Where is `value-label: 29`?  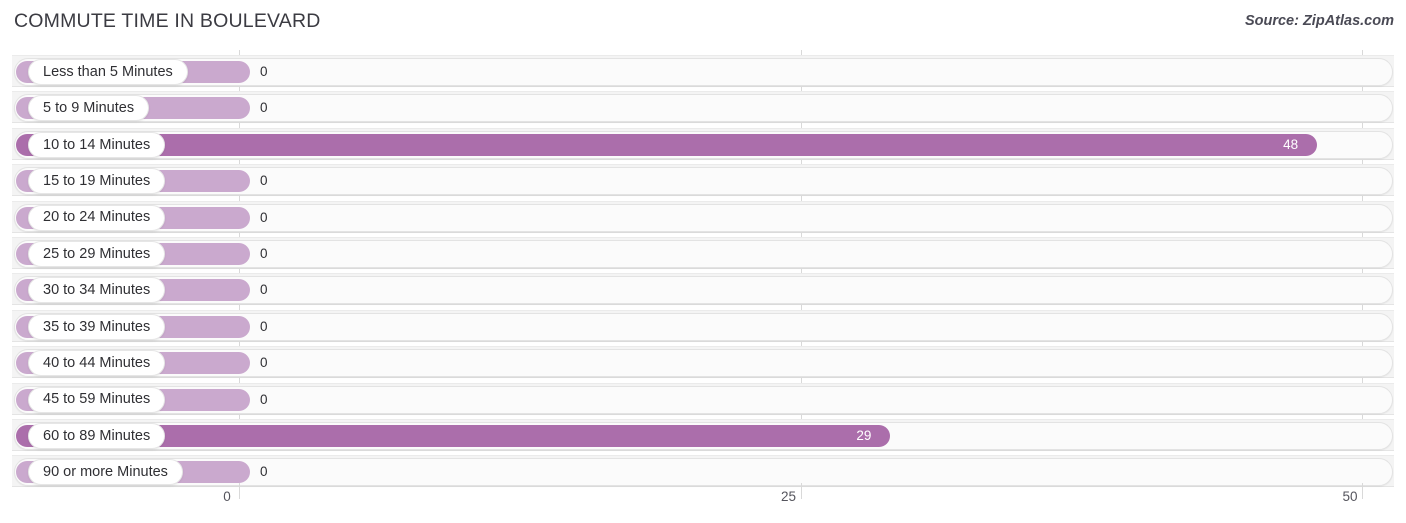
value-label: 29 is located at coordinates (864, 435).